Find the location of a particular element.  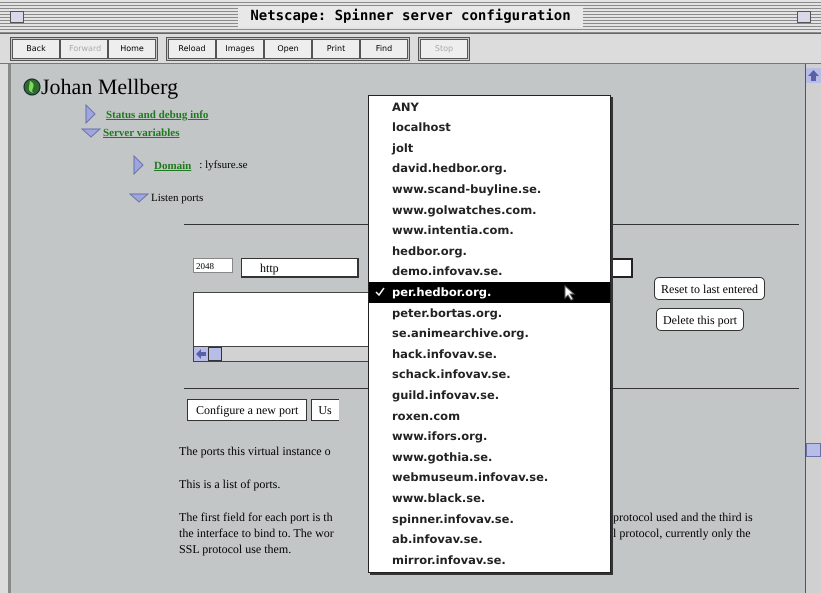

pointer-icon is located at coordinates (570, 293).